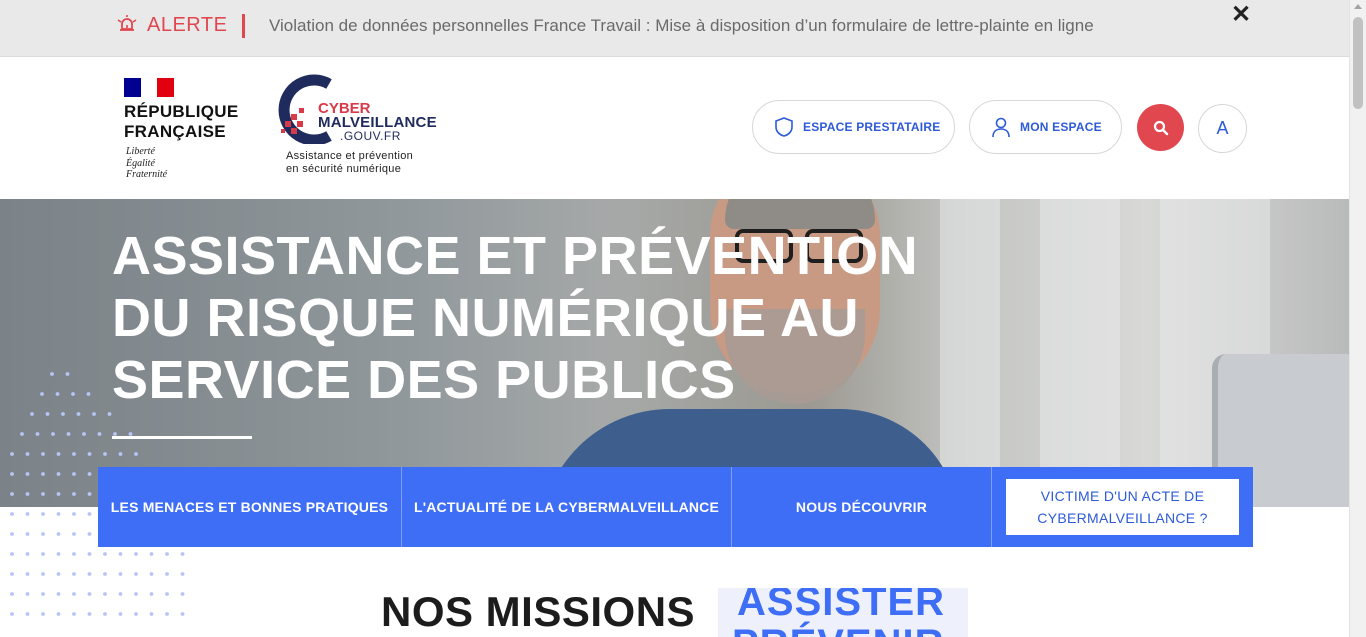 The width and height of the screenshot is (1366, 637). Describe the element at coordinates (243, 26) in the screenshot. I see `alert-separator` at that location.